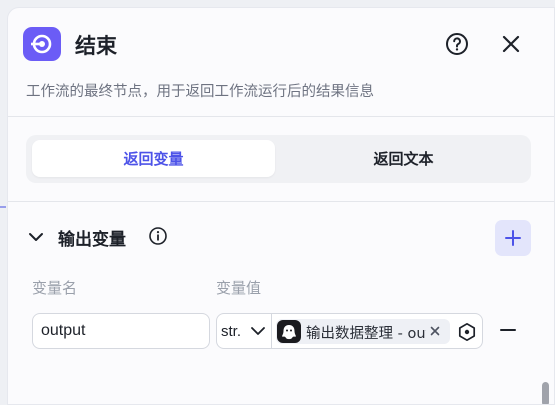  Describe the element at coordinates (96, 46) in the screenshot. I see `page-title: 结束` at that location.